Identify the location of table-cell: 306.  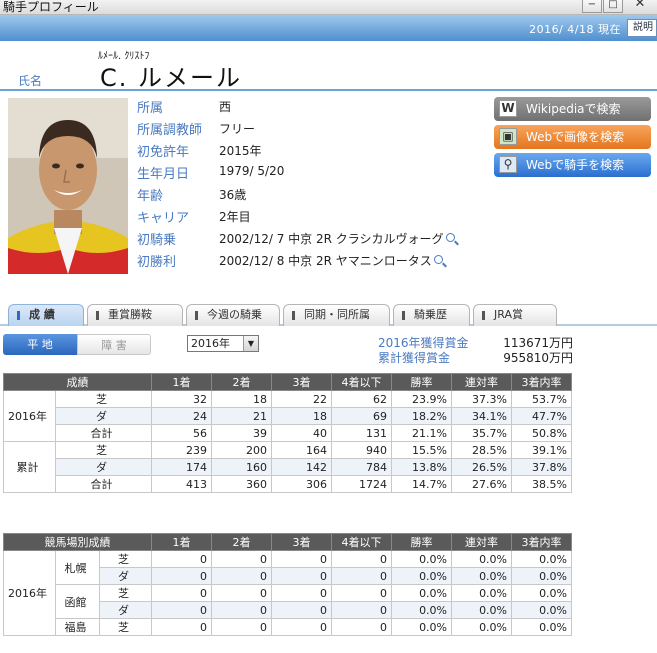
(301, 484).